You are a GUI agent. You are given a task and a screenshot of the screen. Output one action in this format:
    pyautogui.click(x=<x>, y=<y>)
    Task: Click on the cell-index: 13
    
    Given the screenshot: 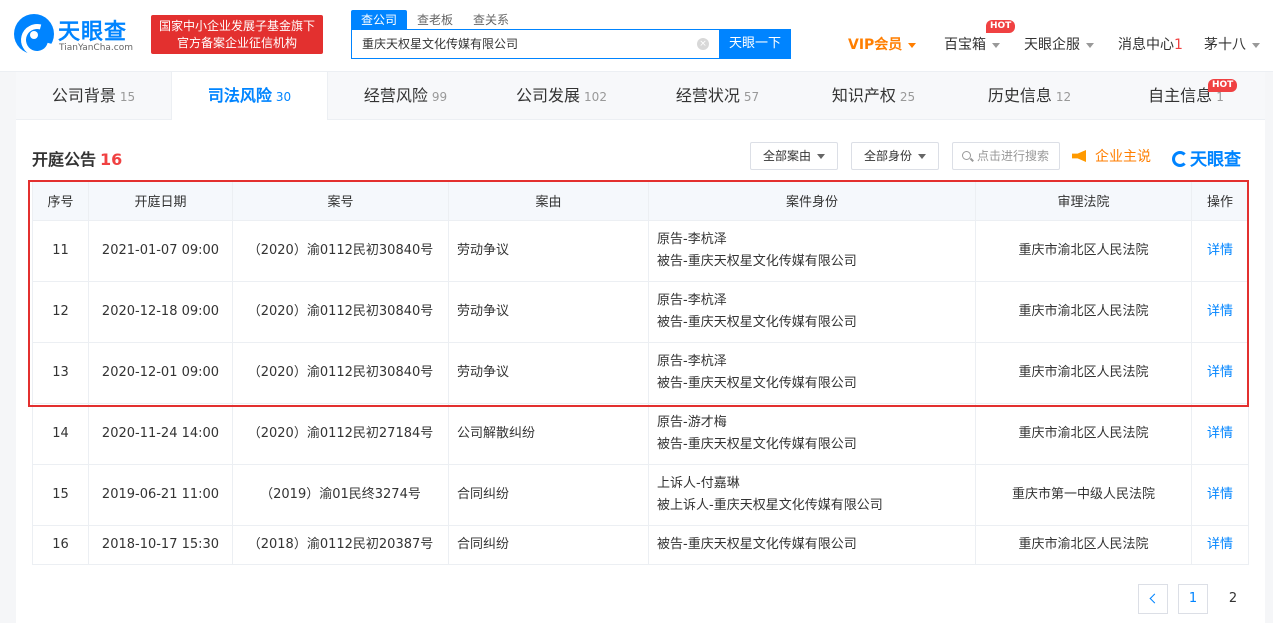 What is the action you would take?
    pyautogui.click(x=60, y=373)
    